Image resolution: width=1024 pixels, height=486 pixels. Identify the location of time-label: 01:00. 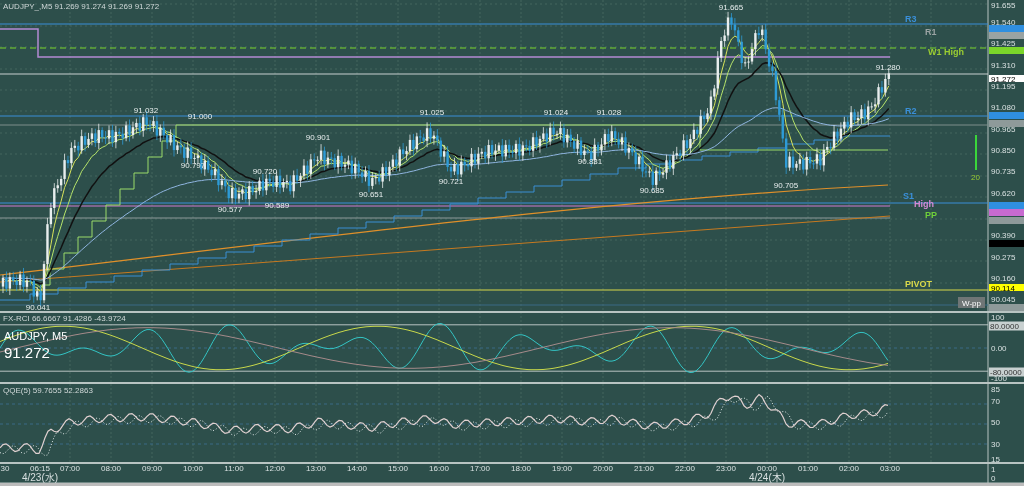
(808, 468).